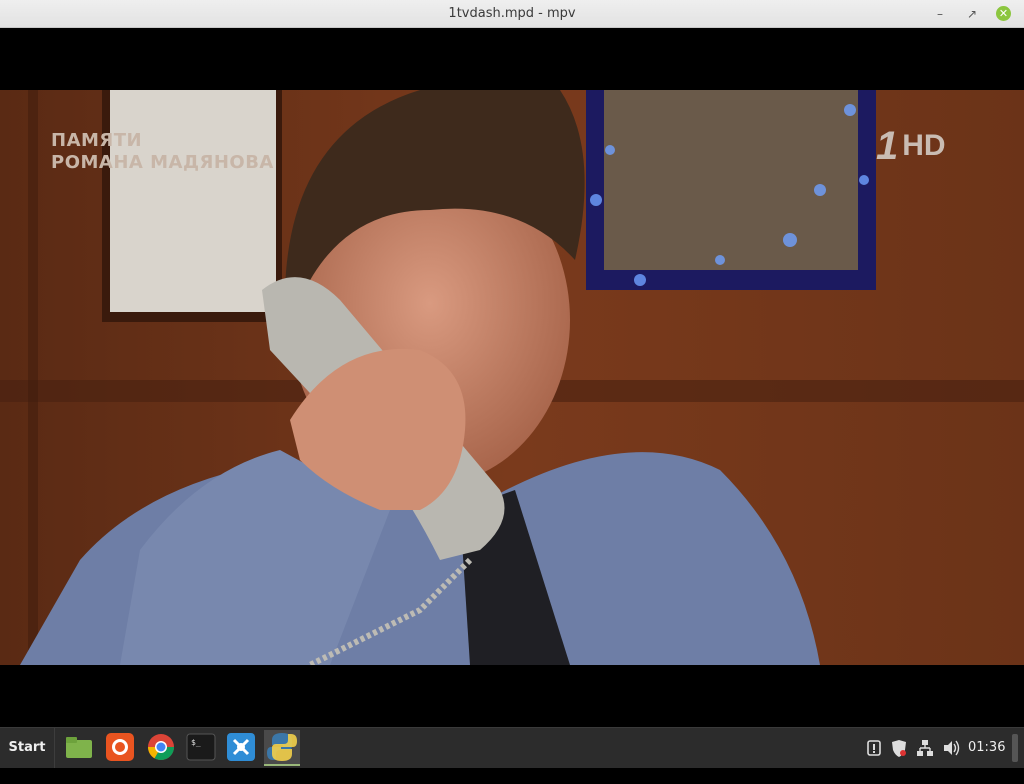  I want to click on files-icon, so click(79, 747).